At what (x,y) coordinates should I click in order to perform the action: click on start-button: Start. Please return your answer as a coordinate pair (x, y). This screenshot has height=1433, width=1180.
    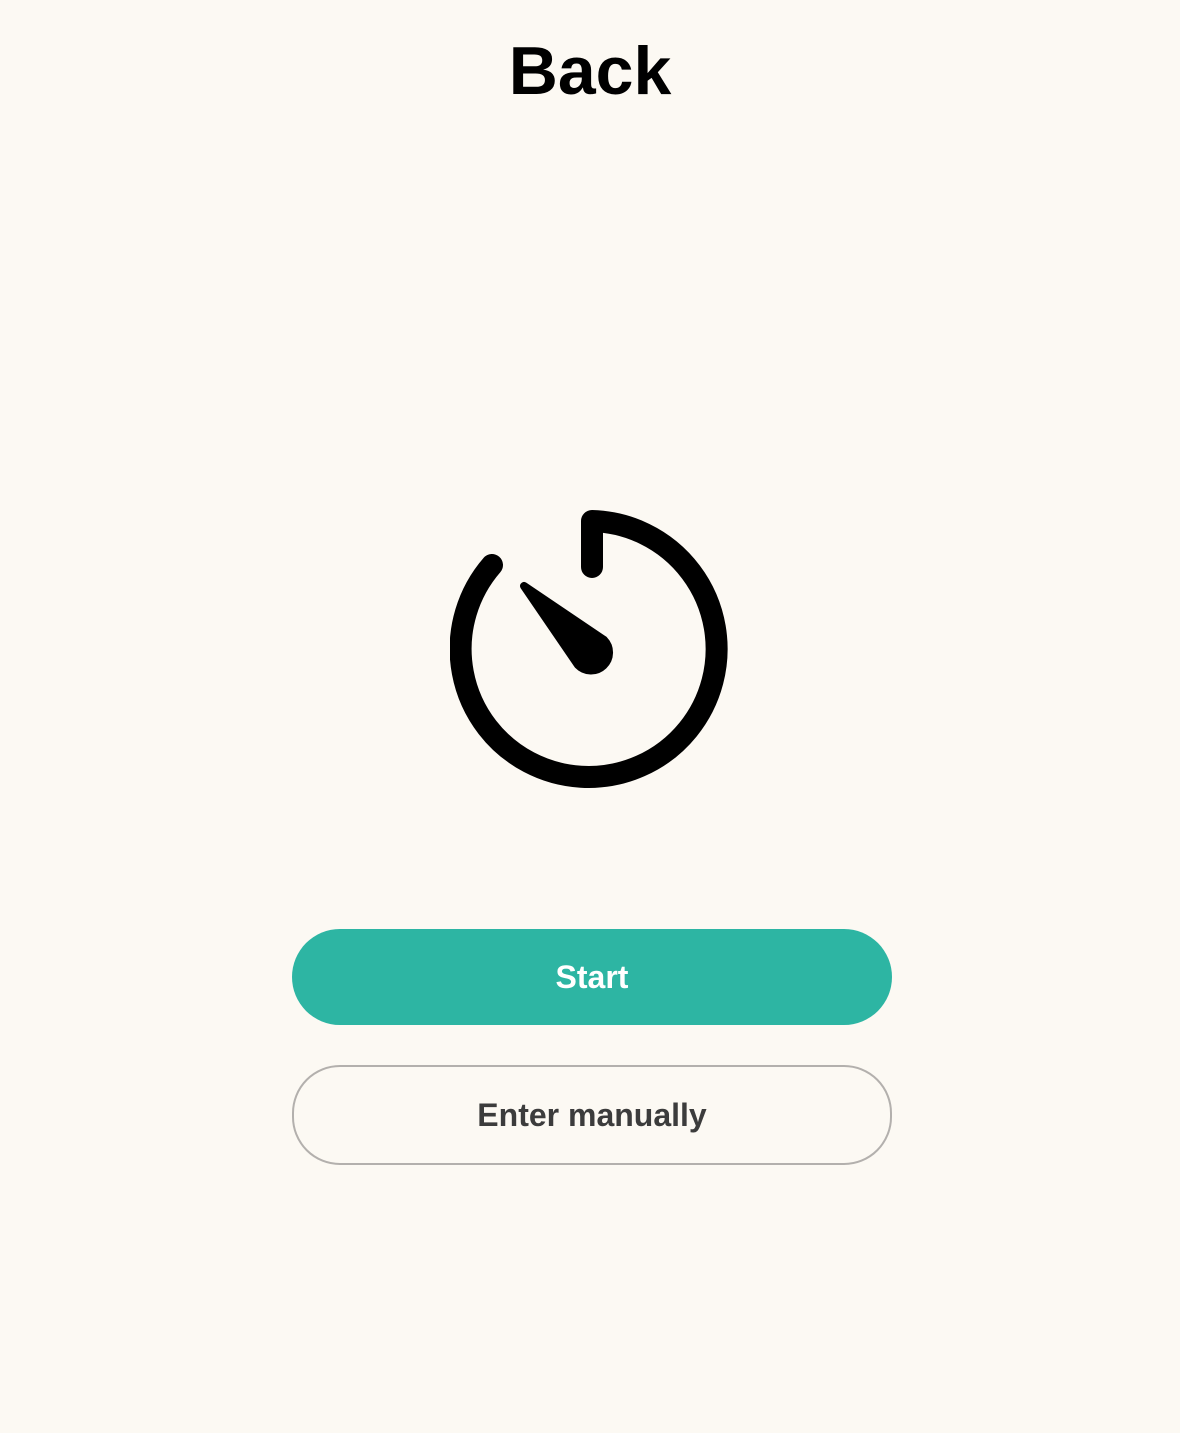
    Looking at the image, I should click on (592, 977).